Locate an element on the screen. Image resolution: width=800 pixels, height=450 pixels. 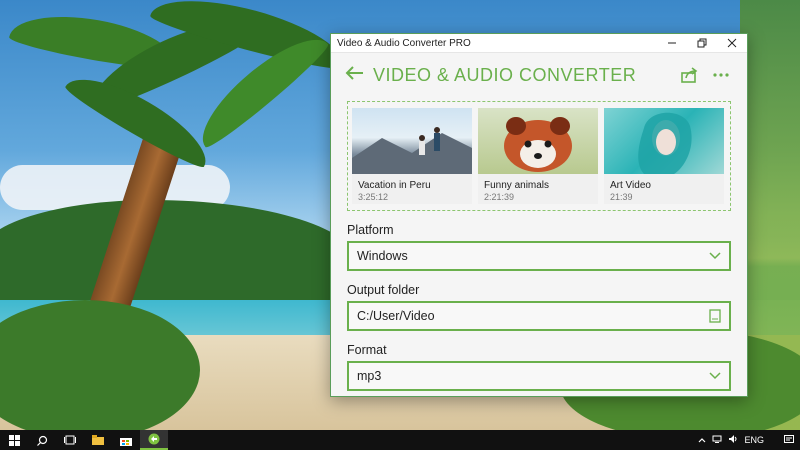
arrow-left-icon is located at coordinates (359, 75).